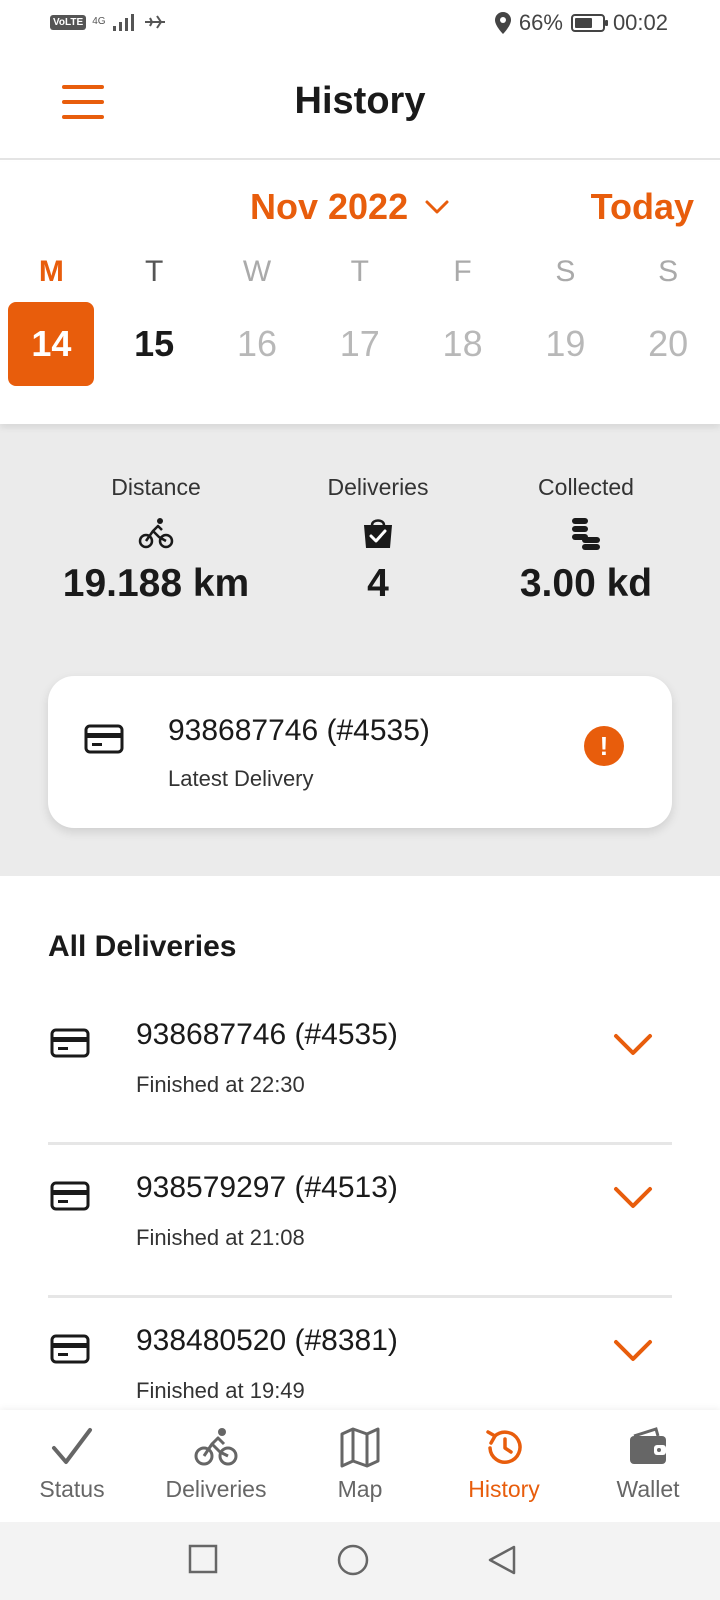 This screenshot has height=1600, width=720. Describe the element at coordinates (642, 207) in the screenshot. I see `today-button: Today` at that location.